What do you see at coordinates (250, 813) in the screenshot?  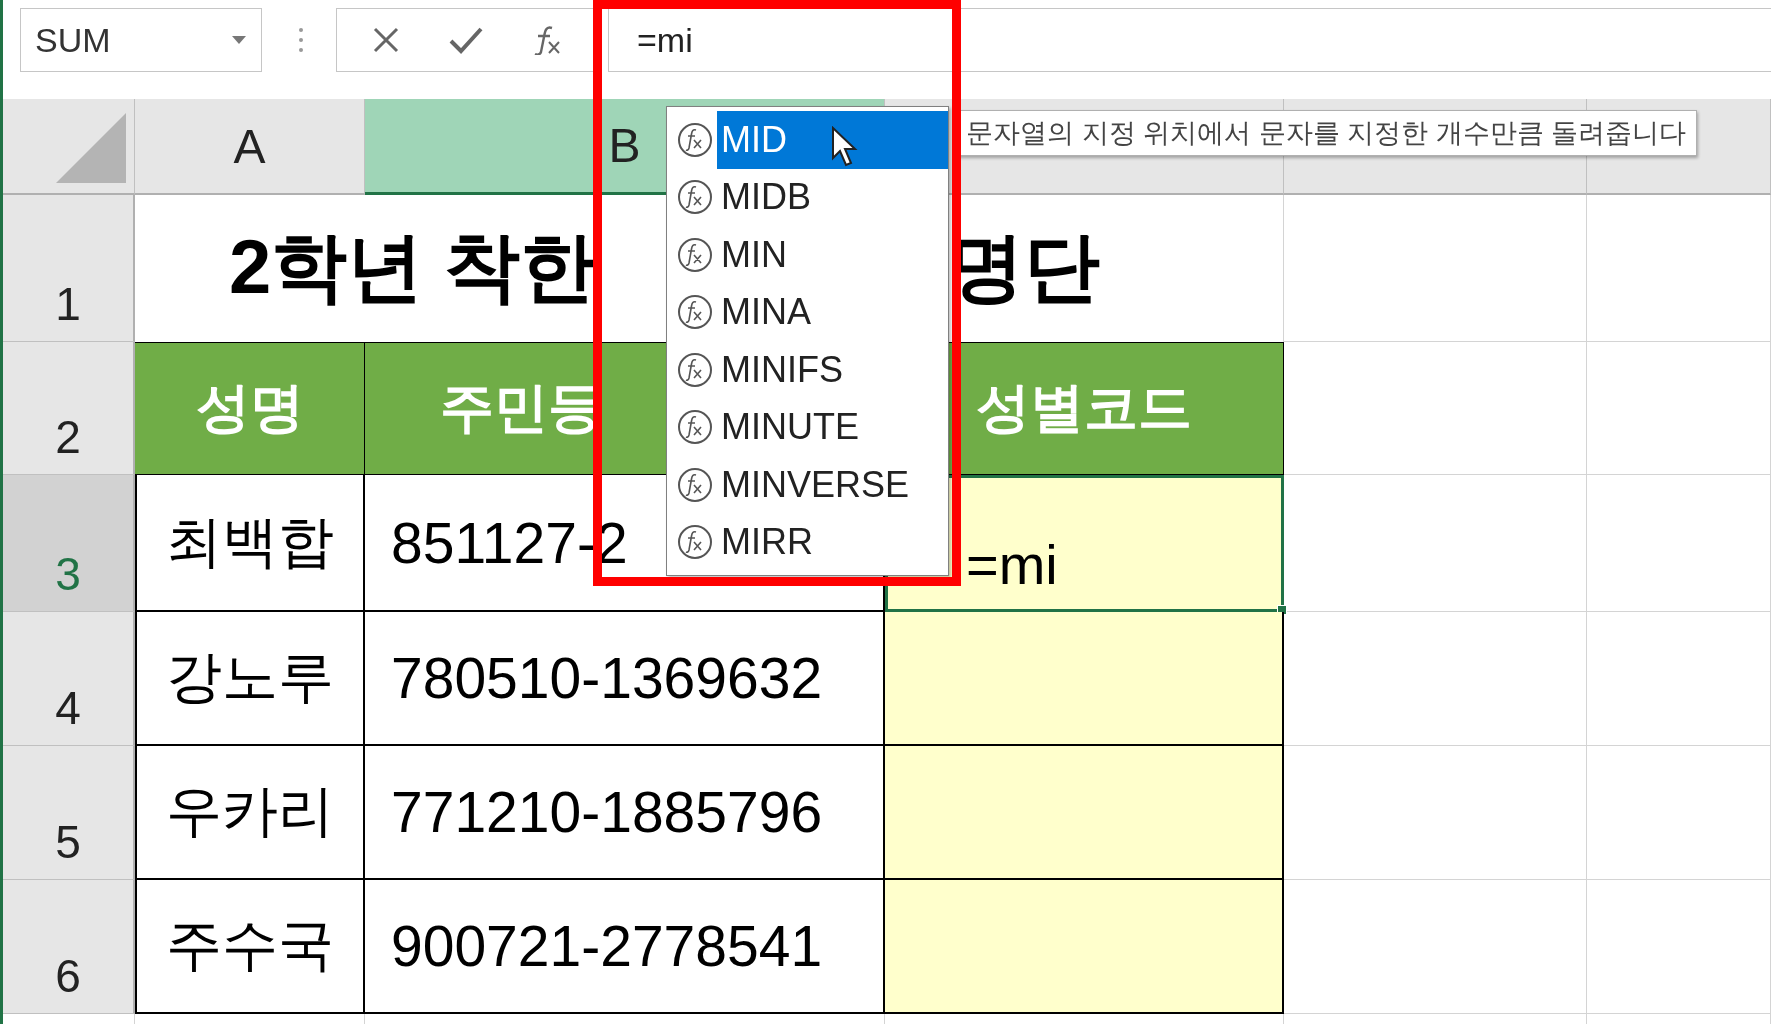 I see `table-cell: 우카리` at bounding box center [250, 813].